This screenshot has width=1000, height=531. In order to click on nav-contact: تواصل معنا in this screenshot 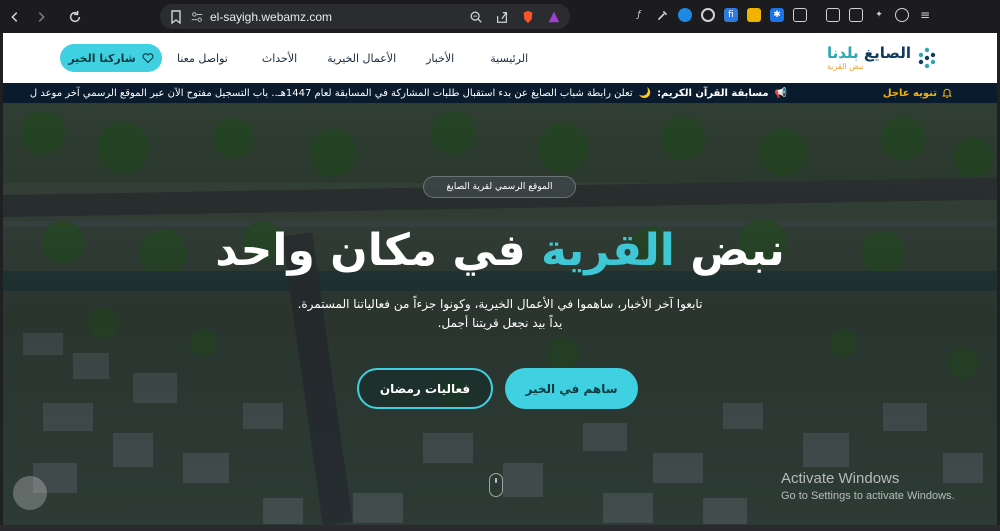, I will do `click(202, 58)`.